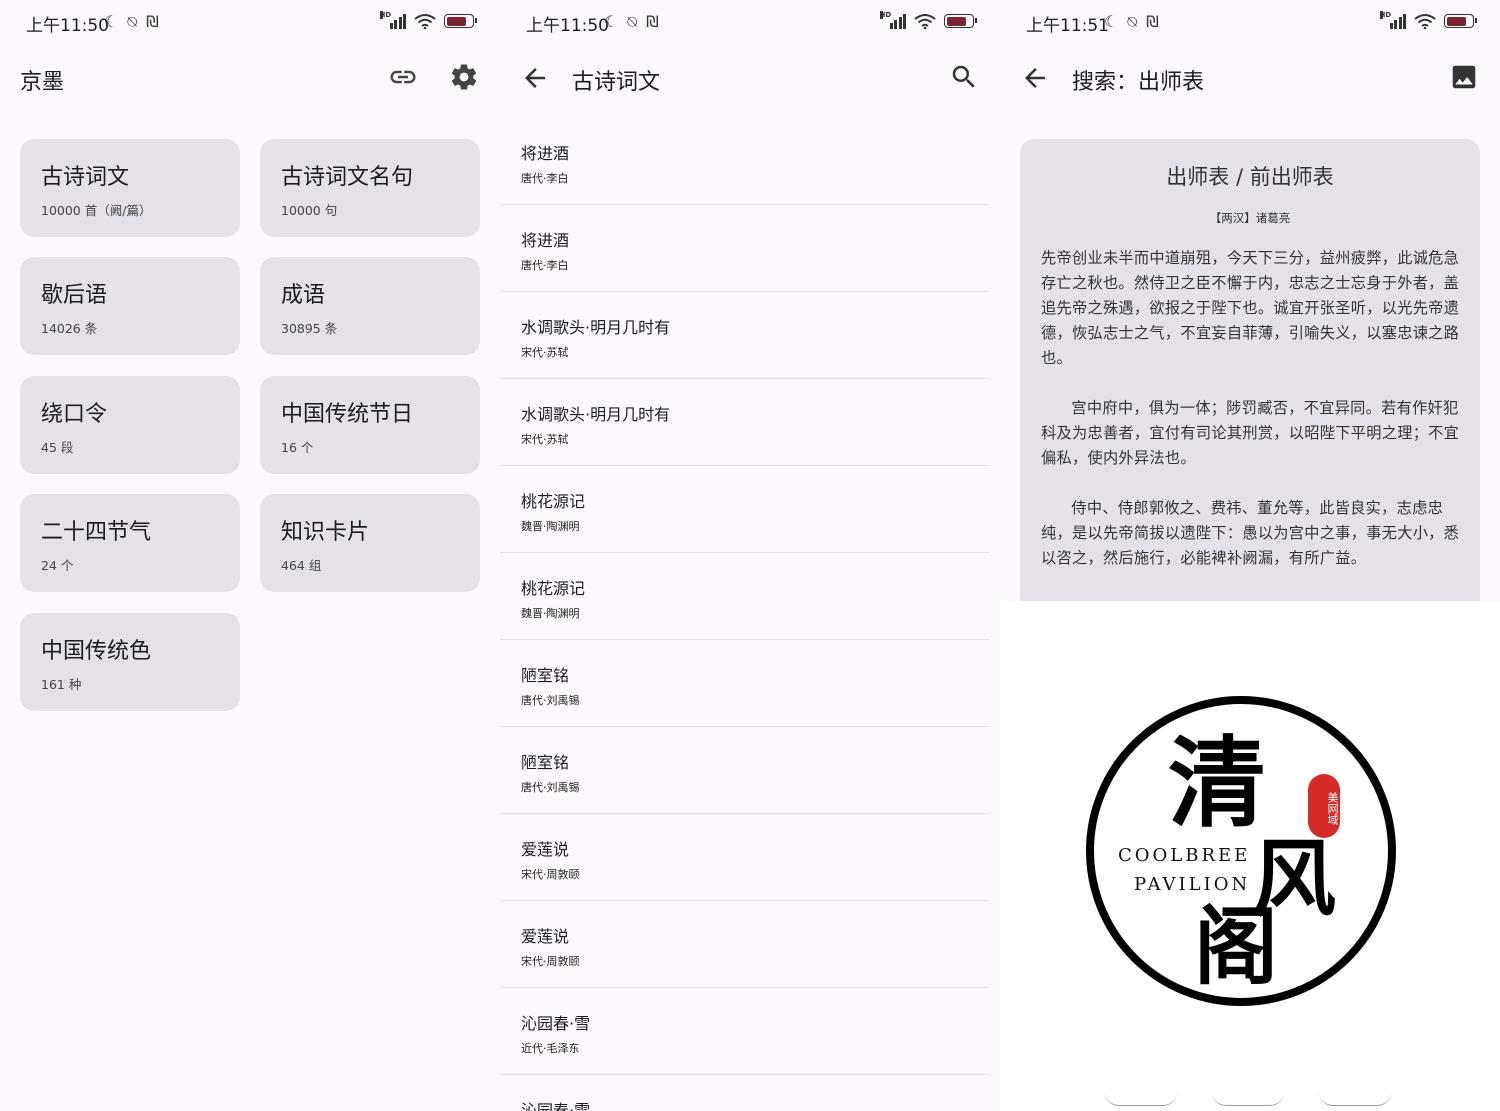  I want to click on card-knowledge-cards: 知识卡片 464 组, so click(370, 543).